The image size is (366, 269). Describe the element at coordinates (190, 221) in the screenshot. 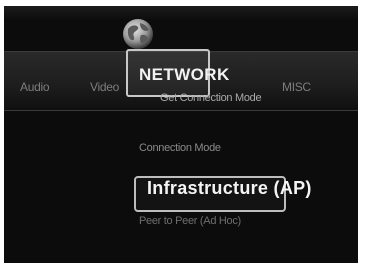

I see `option-peer-to-peer: Peer to Peer (Ad Hoc)` at that location.